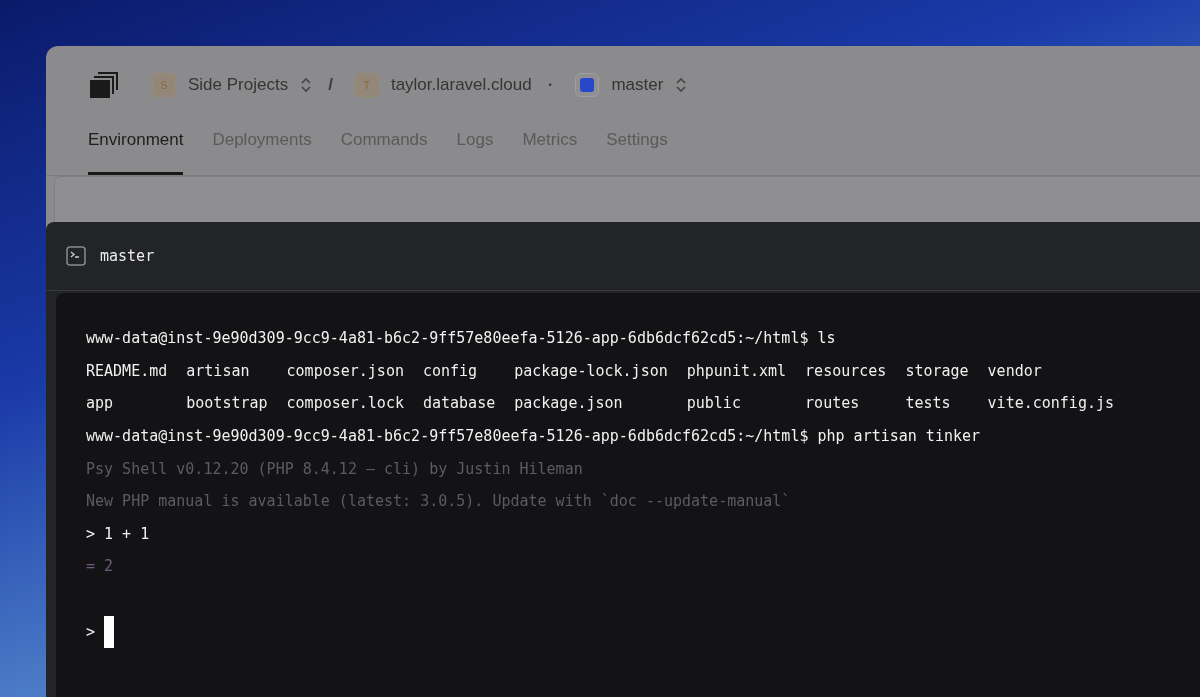 The width and height of the screenshot is (1200, 697). What do you see at coordinates (928, 404) in the screenshot?
I see `file-name: tests` at bounding box center [928, 404].